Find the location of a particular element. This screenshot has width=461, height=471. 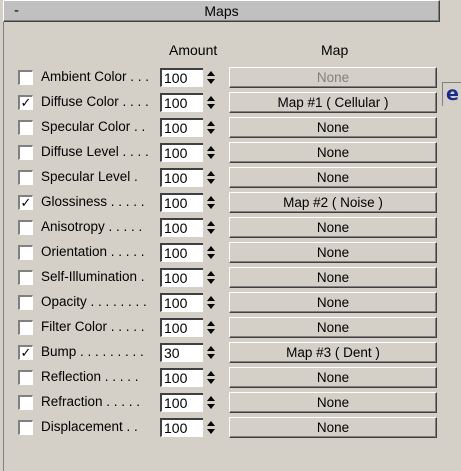

rollout-title: Maps is located at coordinates (221, 11).